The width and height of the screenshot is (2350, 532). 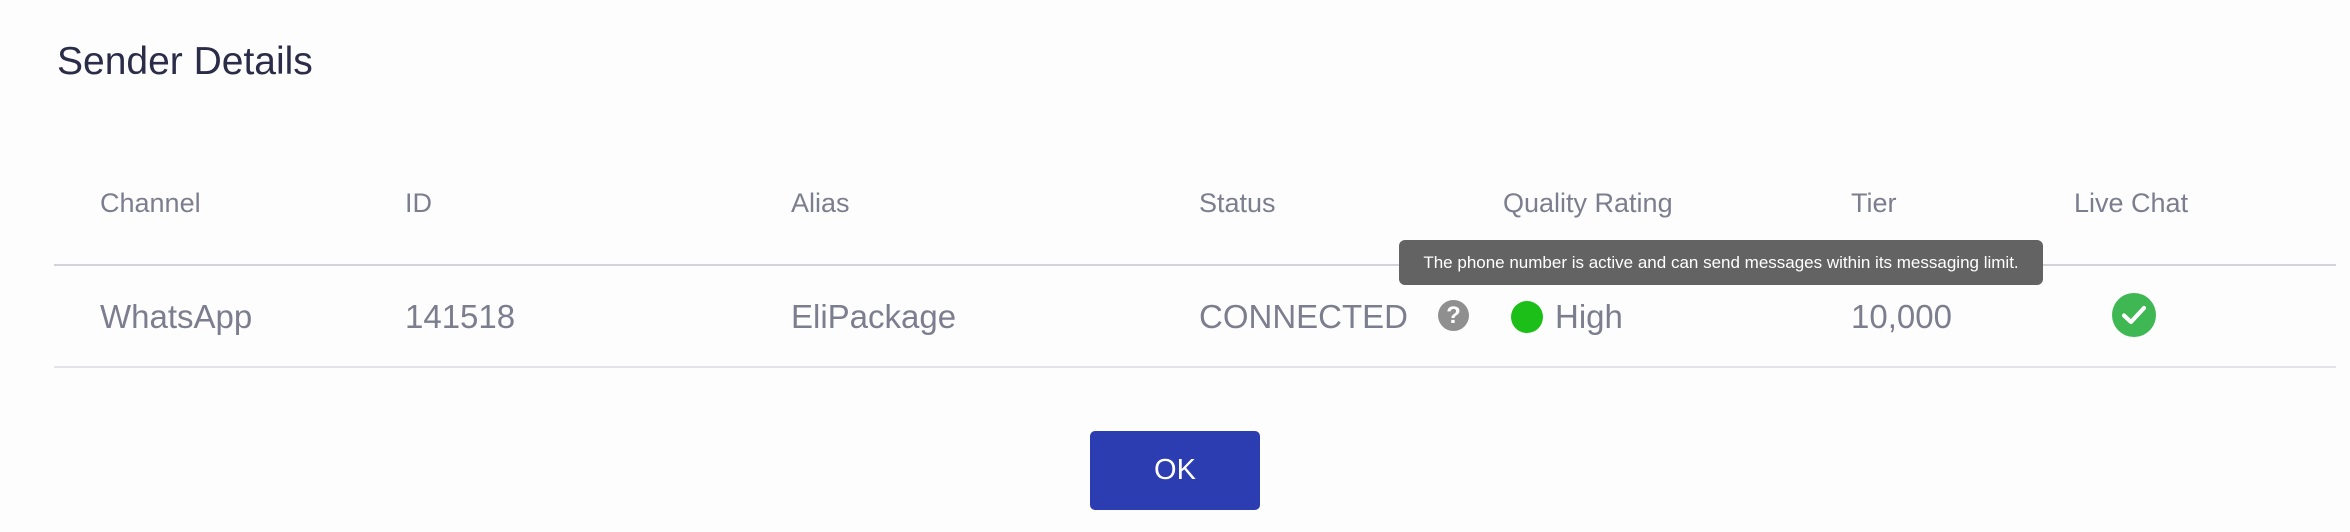 I want to click on column-header-id: ID, so click(x=418, y=203).